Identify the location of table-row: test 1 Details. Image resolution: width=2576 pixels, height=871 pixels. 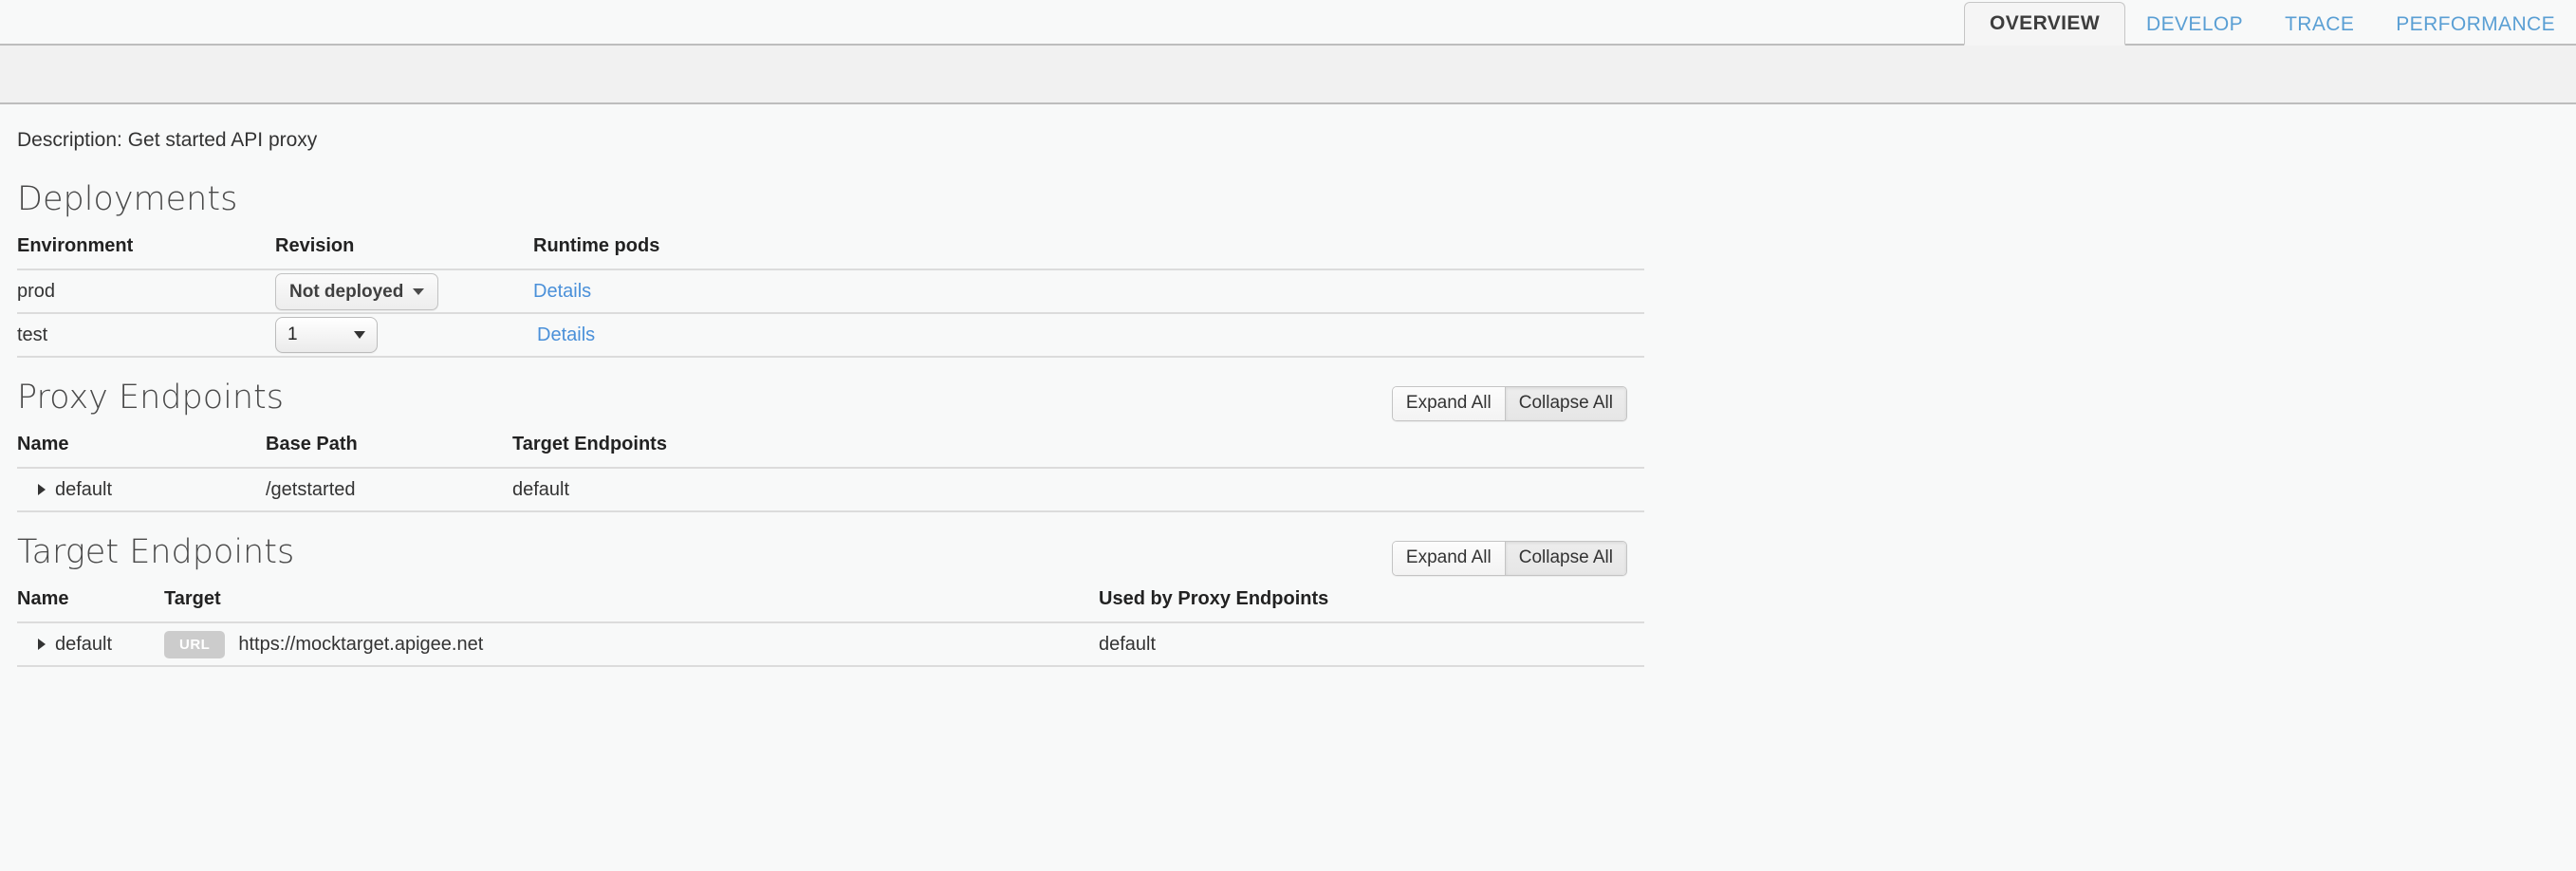
(830, 335).